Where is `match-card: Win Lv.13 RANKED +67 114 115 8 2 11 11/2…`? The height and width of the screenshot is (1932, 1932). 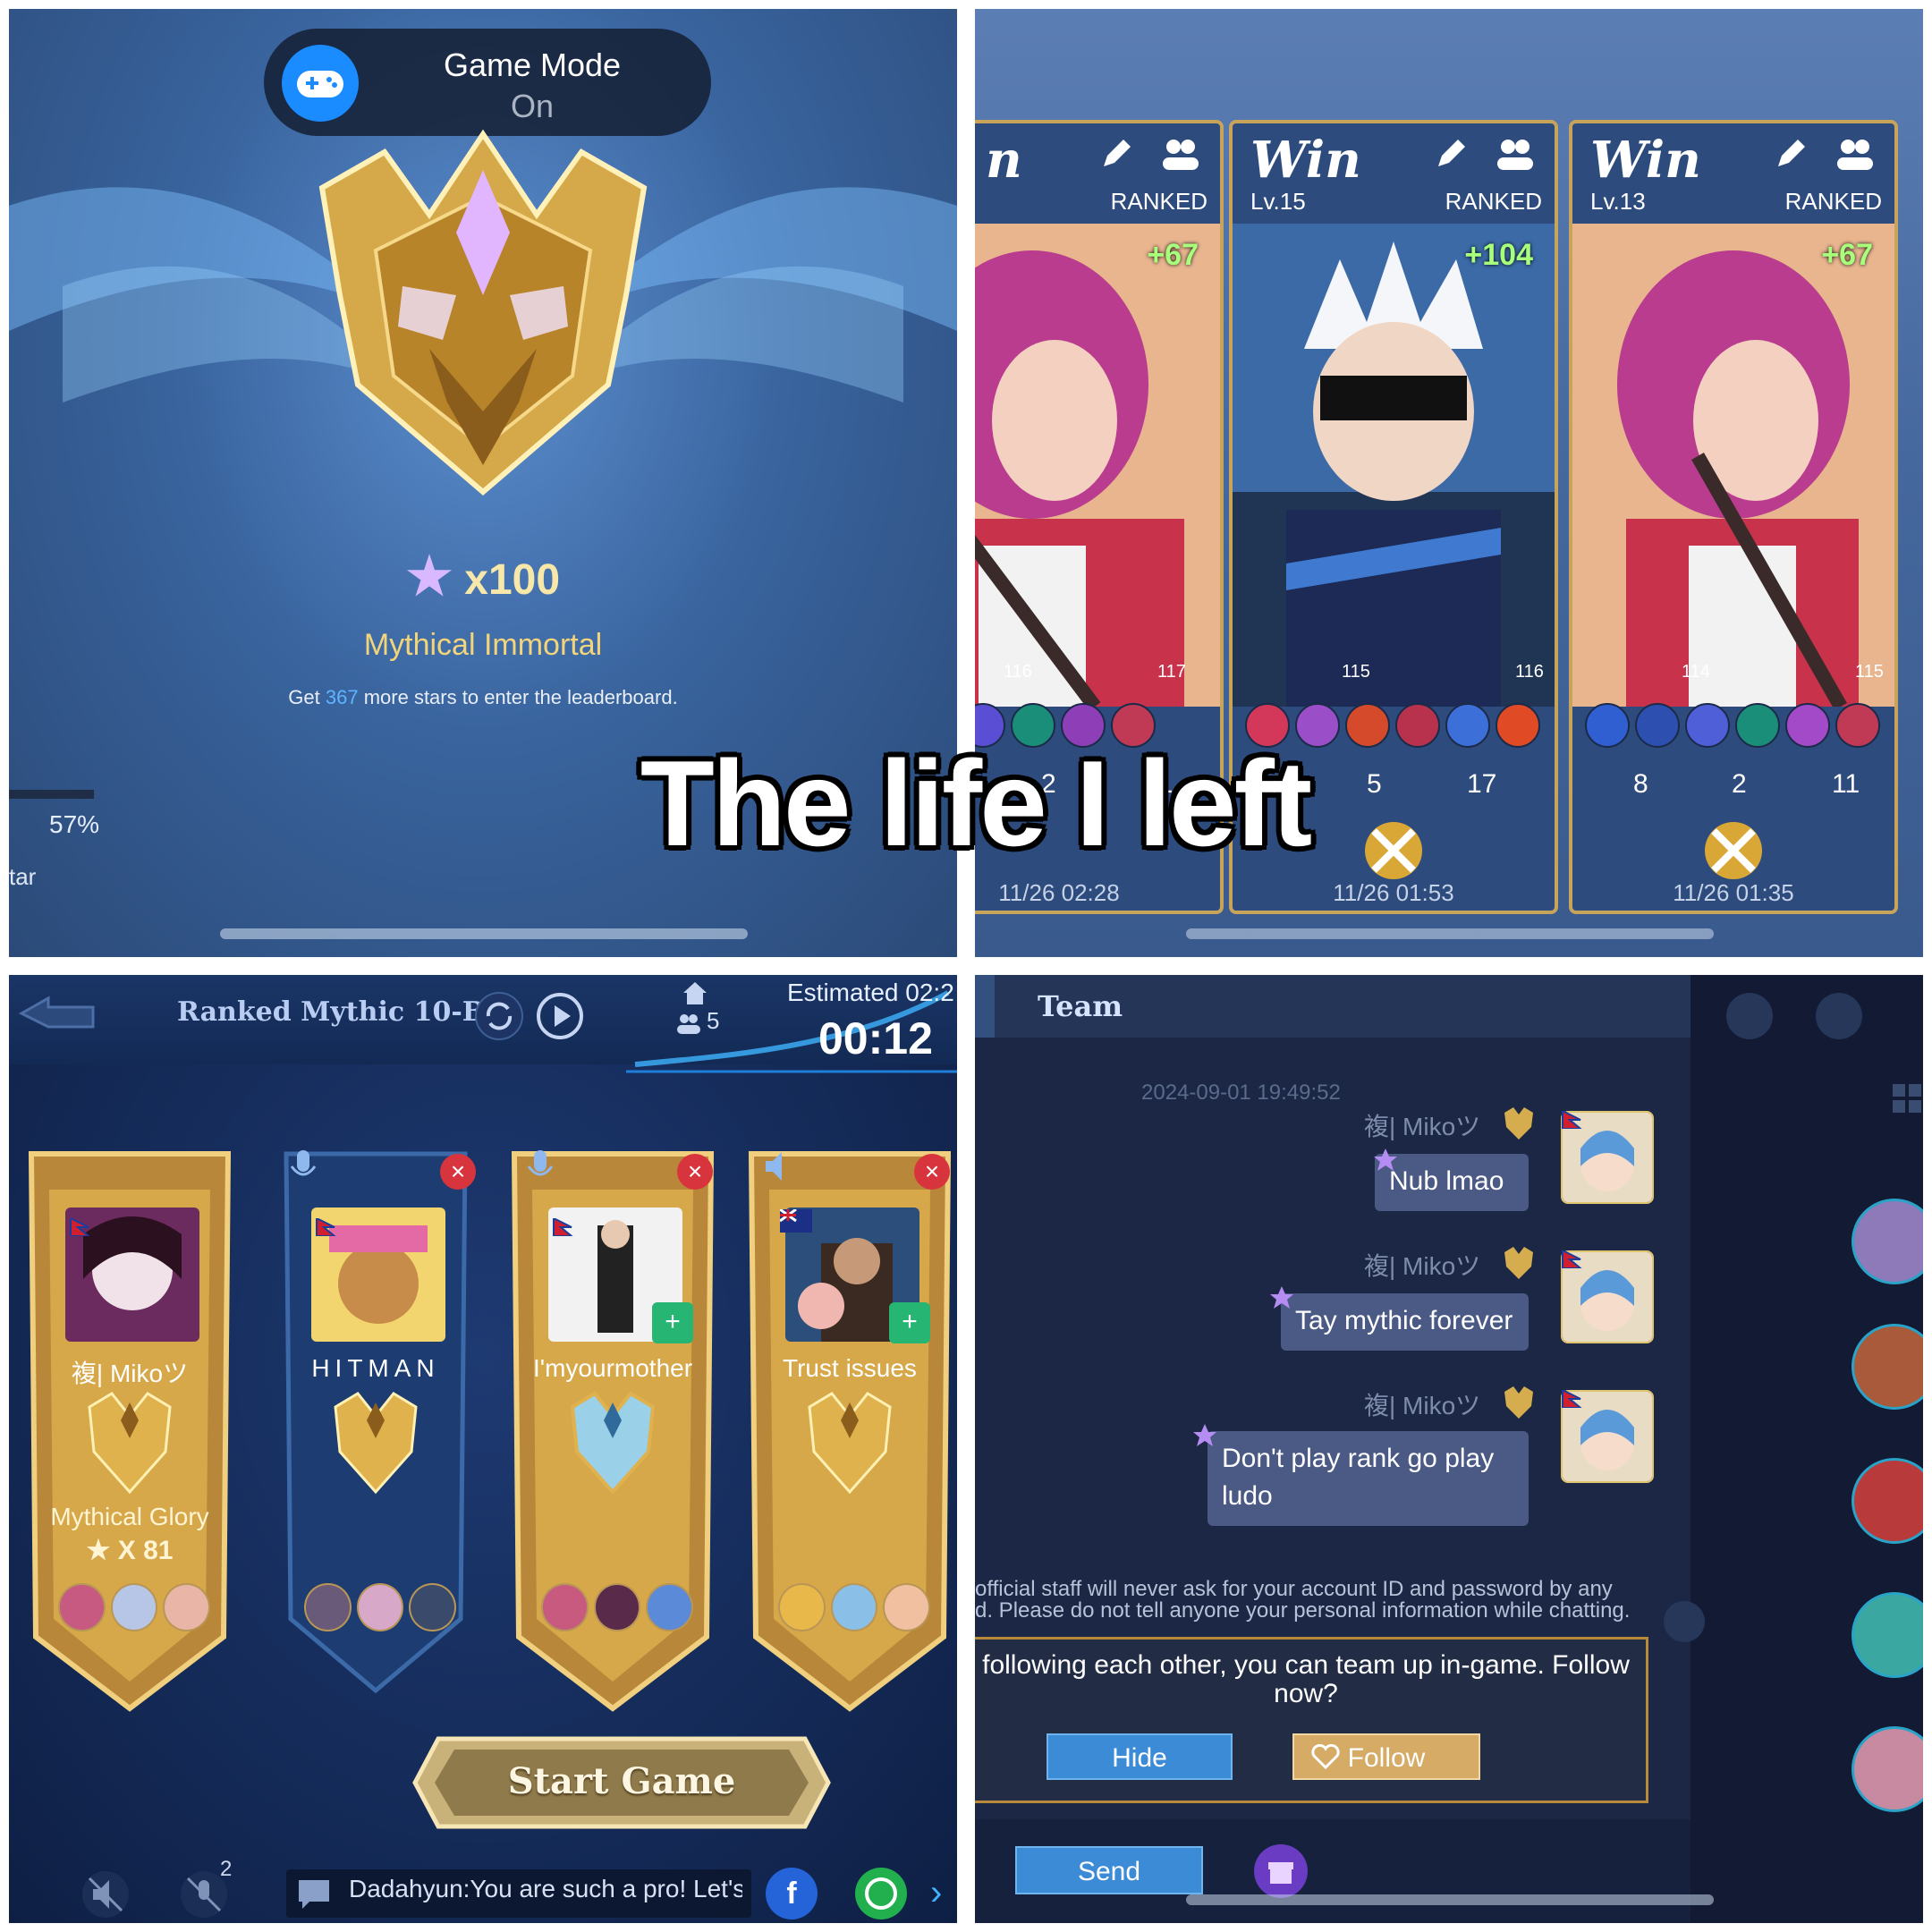 match-card: Win Lv.13 RANKED +67 114 115 8 2 11 11/2… is located at coordinates (1733, 517).